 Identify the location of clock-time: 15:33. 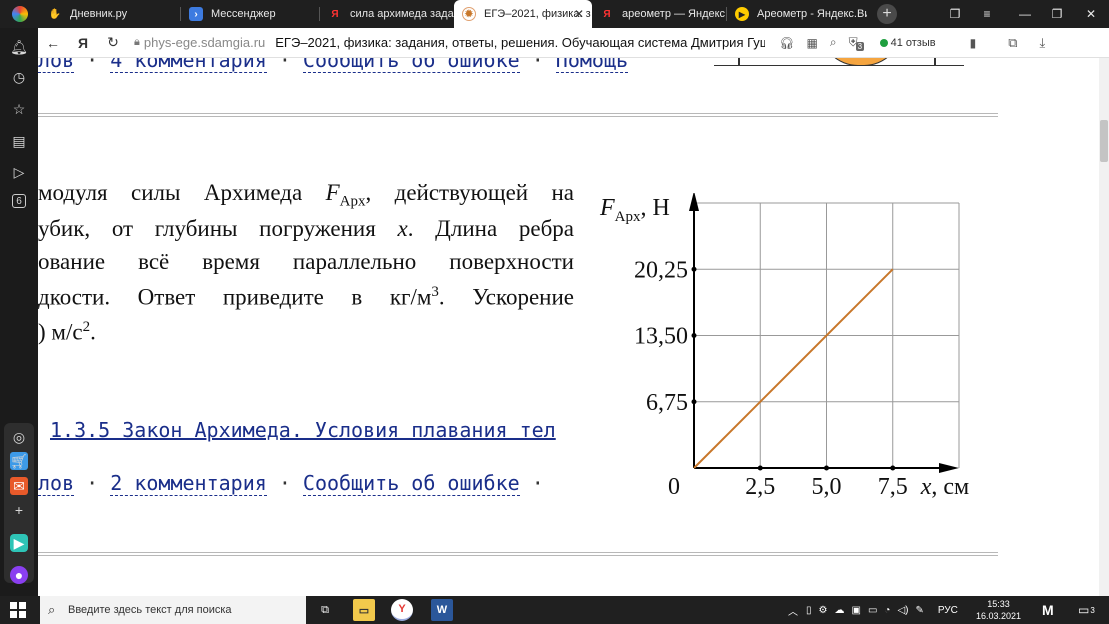
(998, 604).